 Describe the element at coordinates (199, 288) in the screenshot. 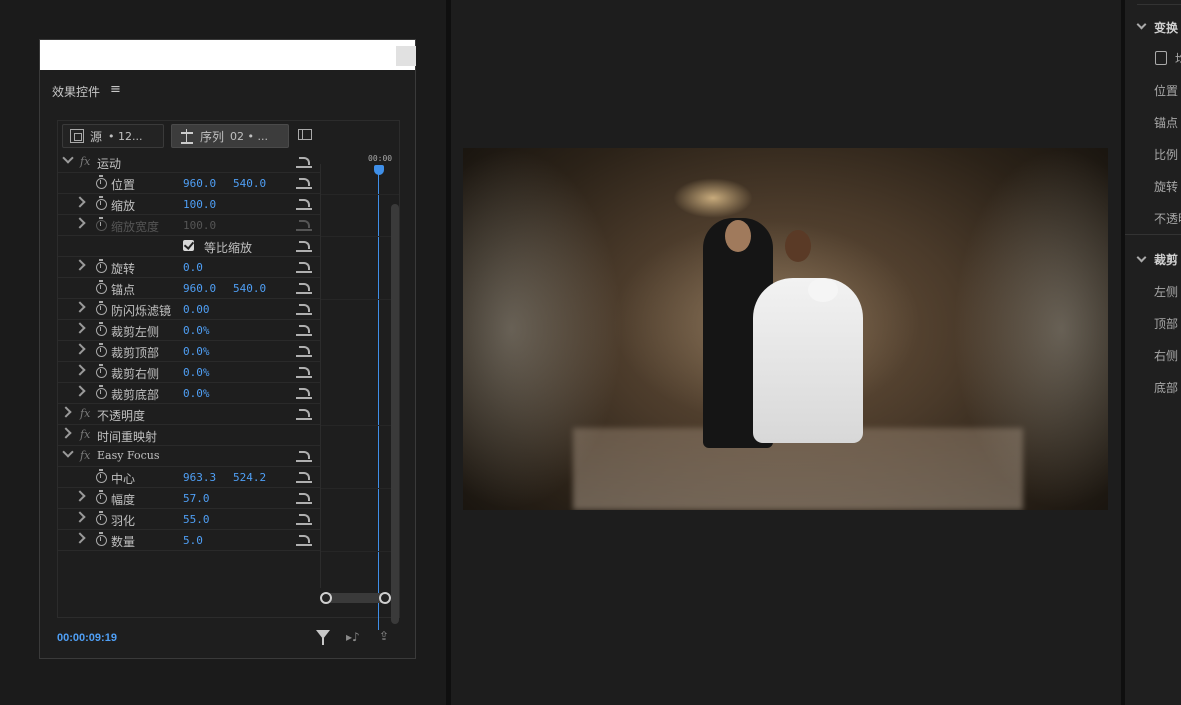

I see `anchor-x-value: 960.0` at that location.